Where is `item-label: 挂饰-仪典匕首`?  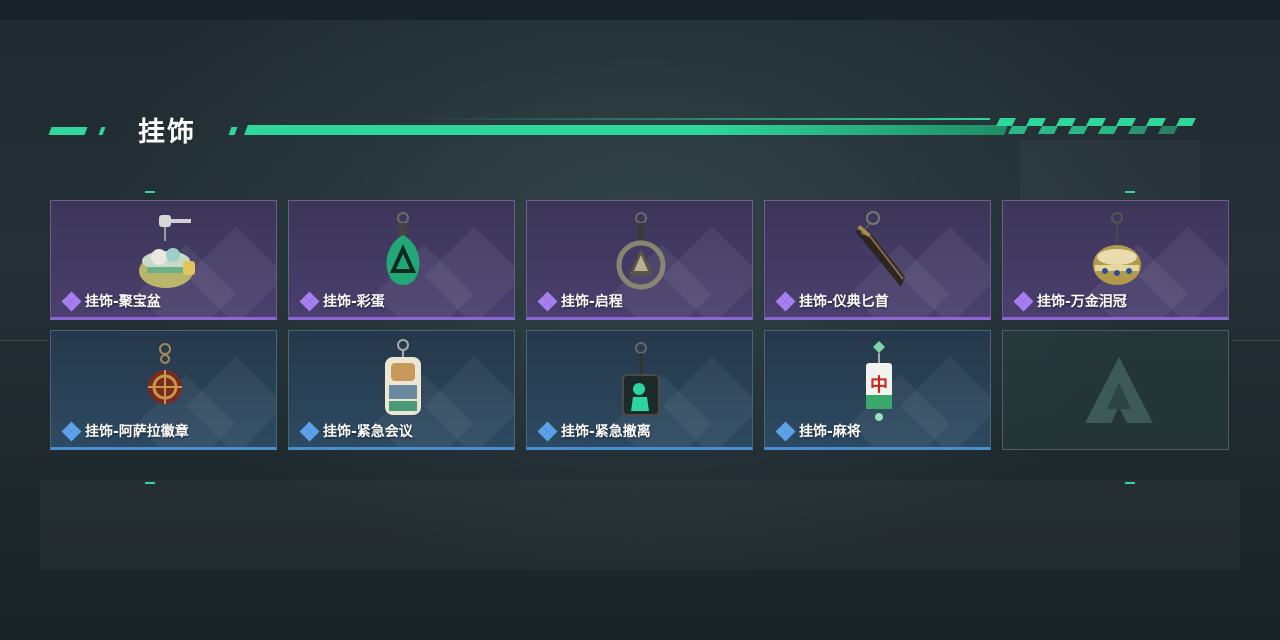
item-label: 挂饰-仪典匕首 is located at coordinates (832, 301).